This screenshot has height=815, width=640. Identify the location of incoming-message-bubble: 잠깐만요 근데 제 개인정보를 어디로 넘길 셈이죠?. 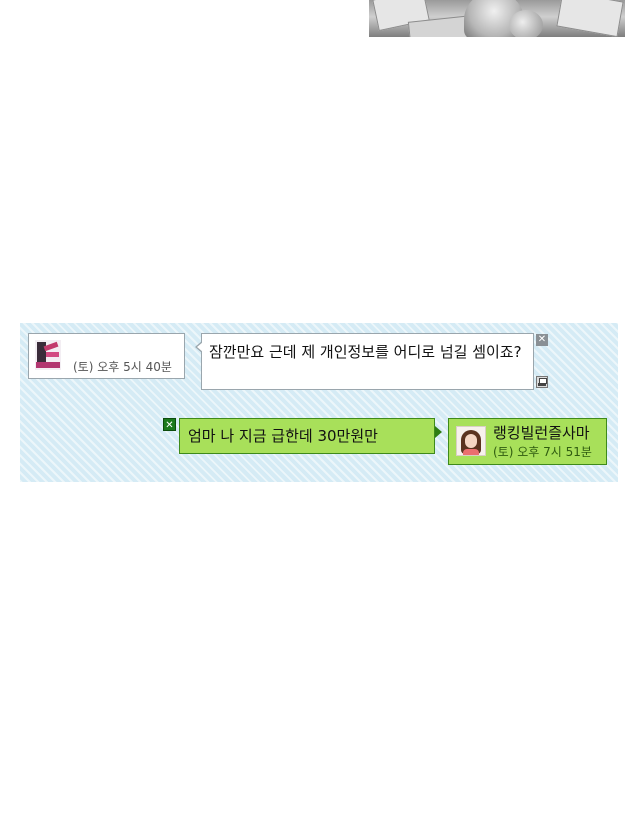
(364, 361).